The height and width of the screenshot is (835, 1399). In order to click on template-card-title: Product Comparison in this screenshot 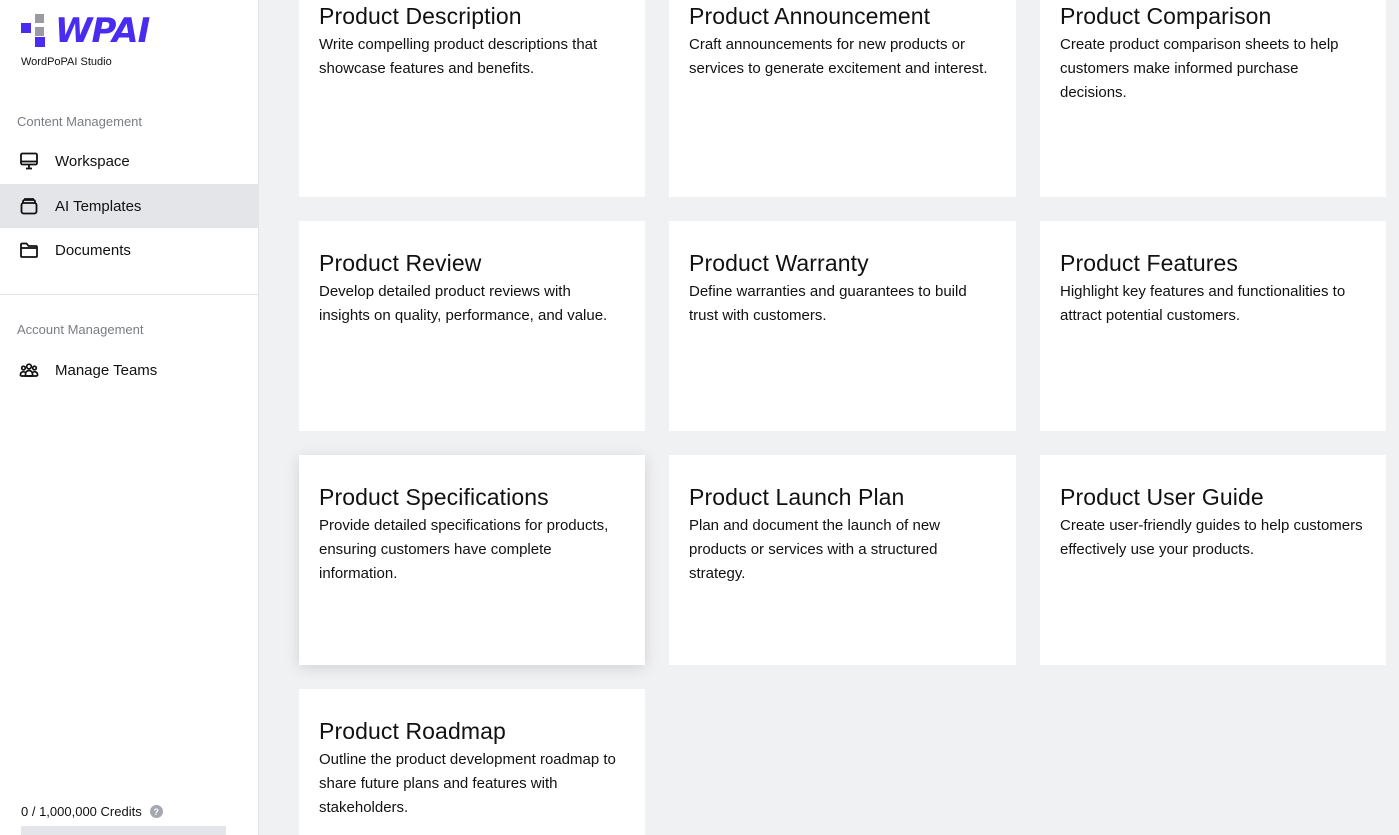, I will do `click(1166, 16)`.